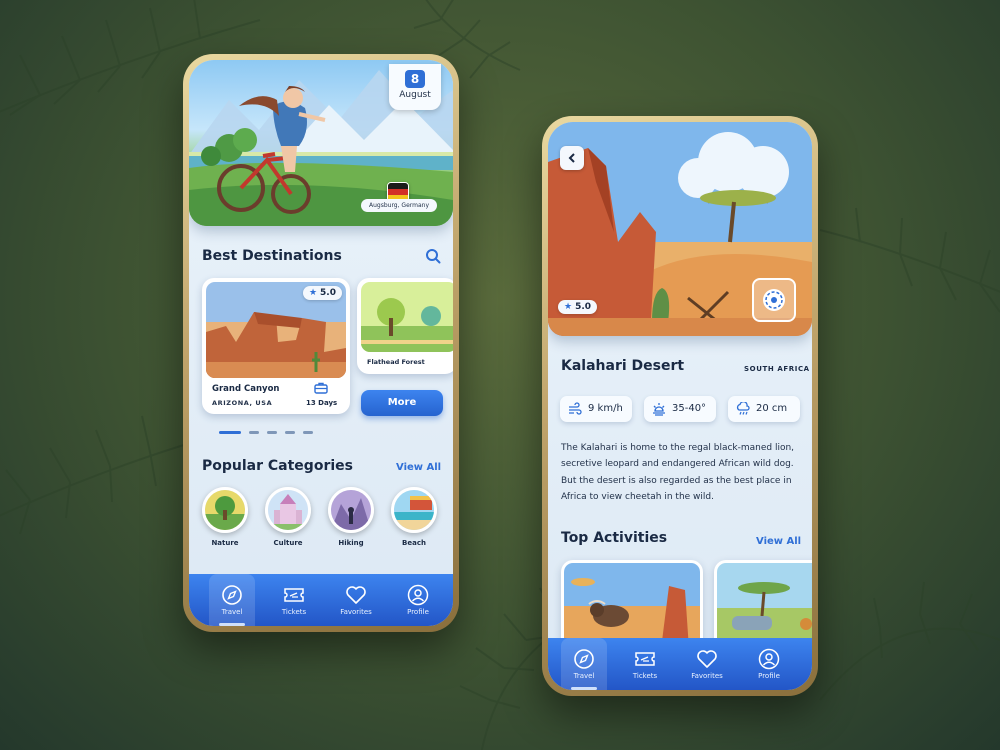 The width and height of the screenshot is (1000, 750). What do you see at coordinates (351, 510) in the screenshot?
I see `hiking-thumbnail` at bounding box center [351, 510].